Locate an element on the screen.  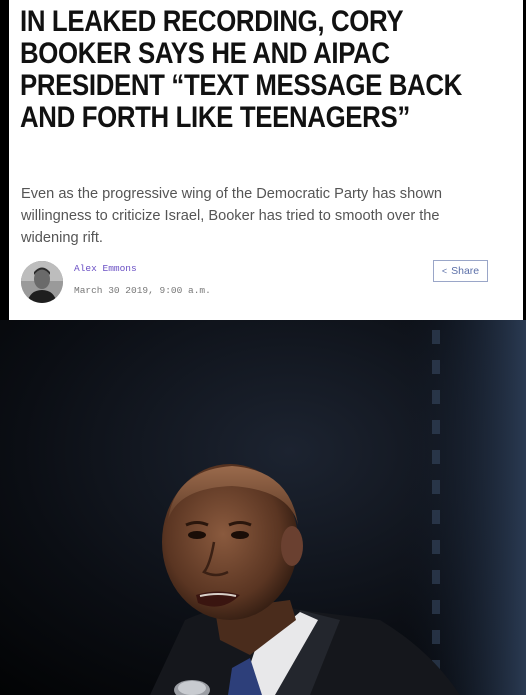
author-avatar is located at coordinates (42, 282).